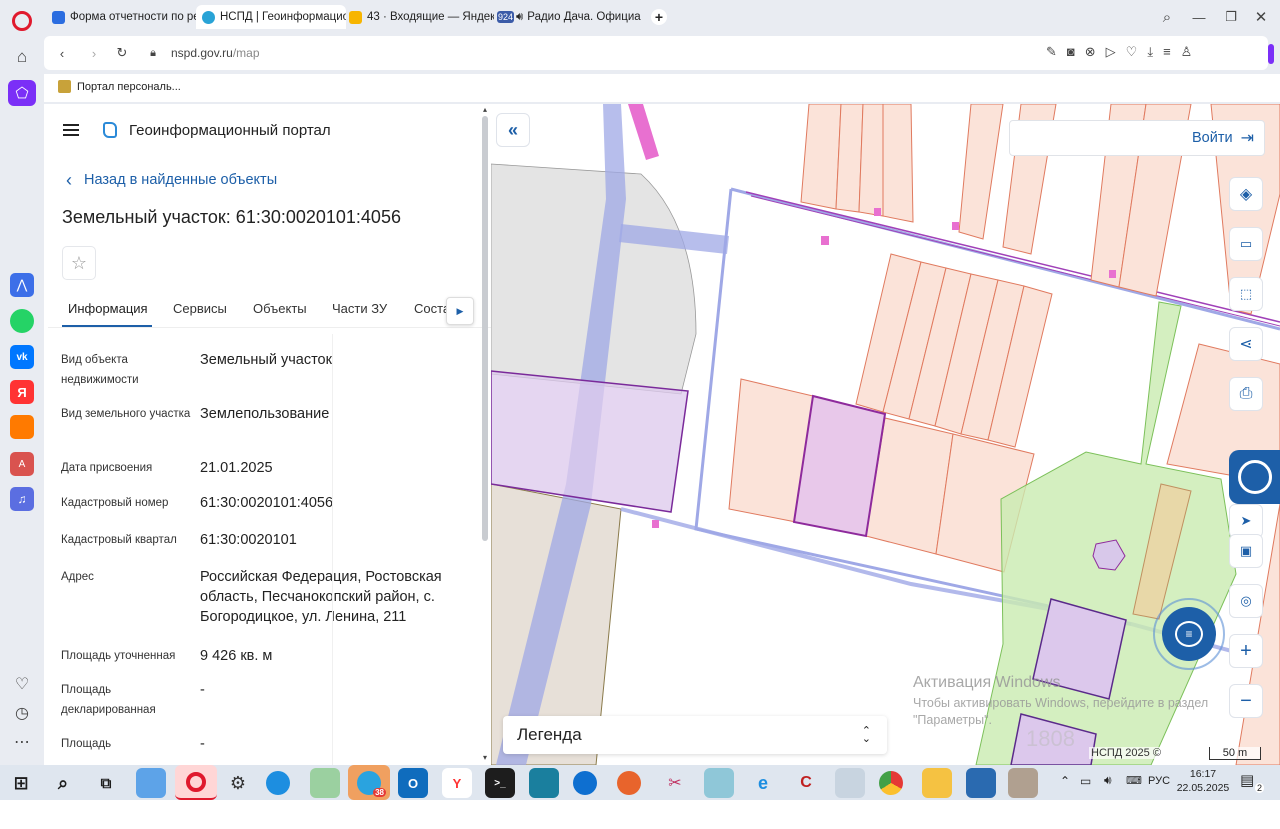  I want to click on tabs-scroll-right-button: ▶, so click(460, 311).